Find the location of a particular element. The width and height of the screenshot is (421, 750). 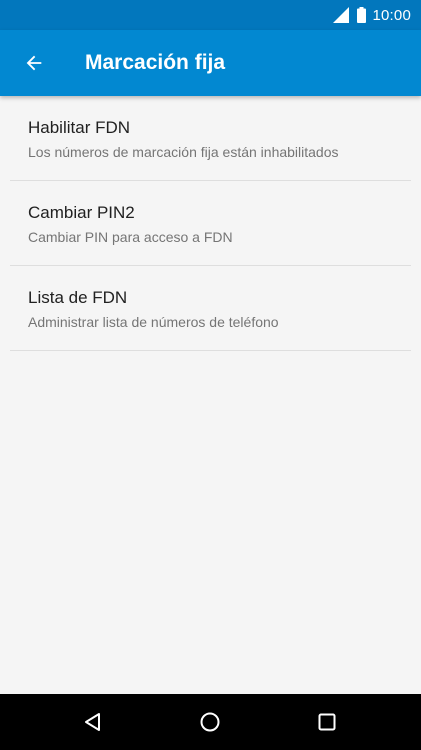

nav-home-button is located at coordinates (210, 722).